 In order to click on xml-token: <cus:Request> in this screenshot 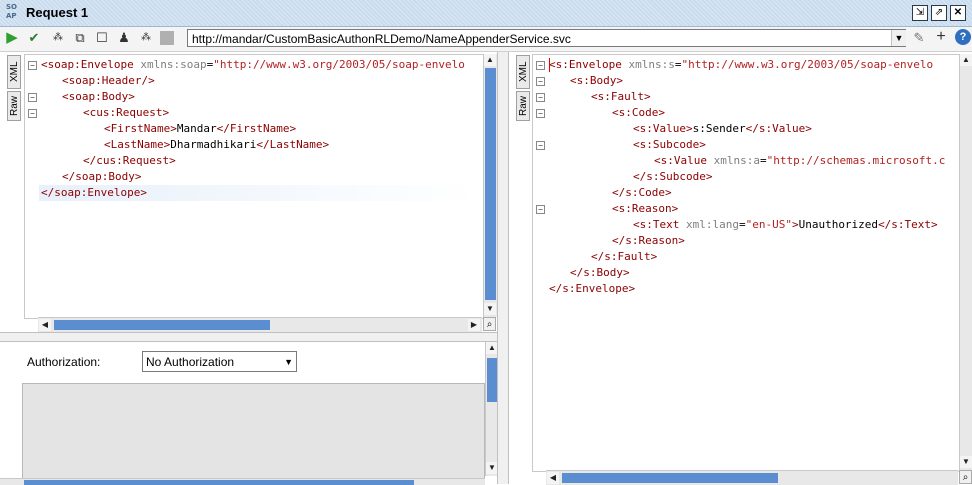, I will do `click(126, 112)`.